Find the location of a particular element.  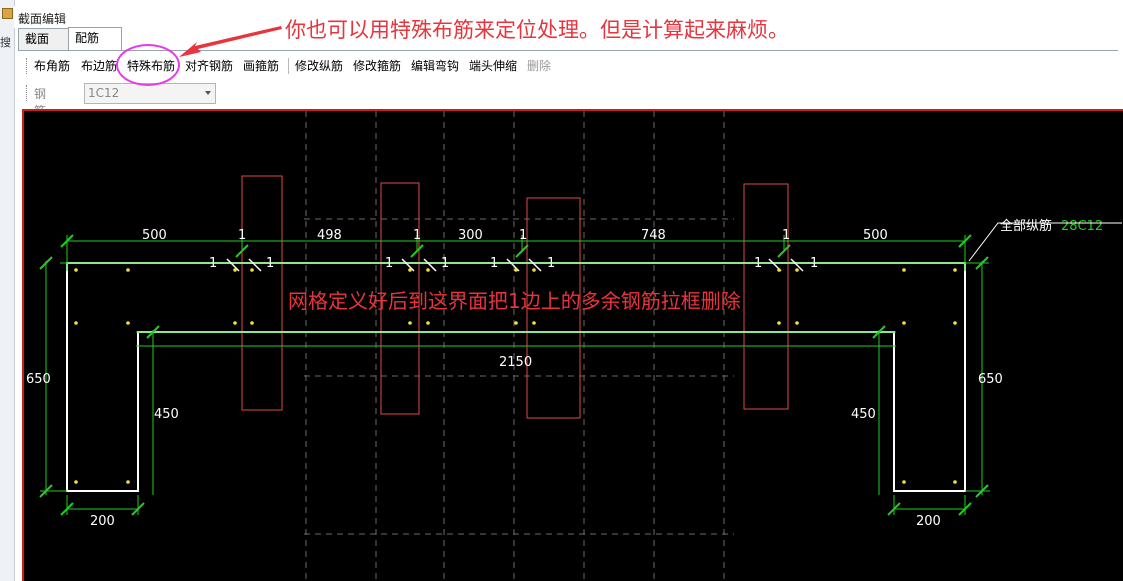

left-side-strip: 搜 is located at coordinates (7, 290).